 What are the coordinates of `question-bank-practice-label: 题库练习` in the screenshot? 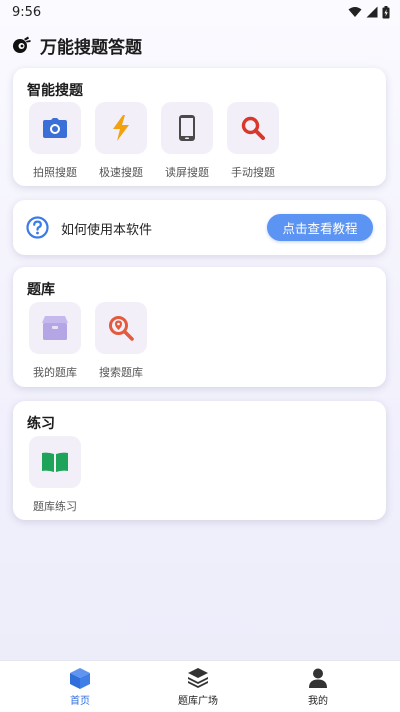 It's located at (55, 506).